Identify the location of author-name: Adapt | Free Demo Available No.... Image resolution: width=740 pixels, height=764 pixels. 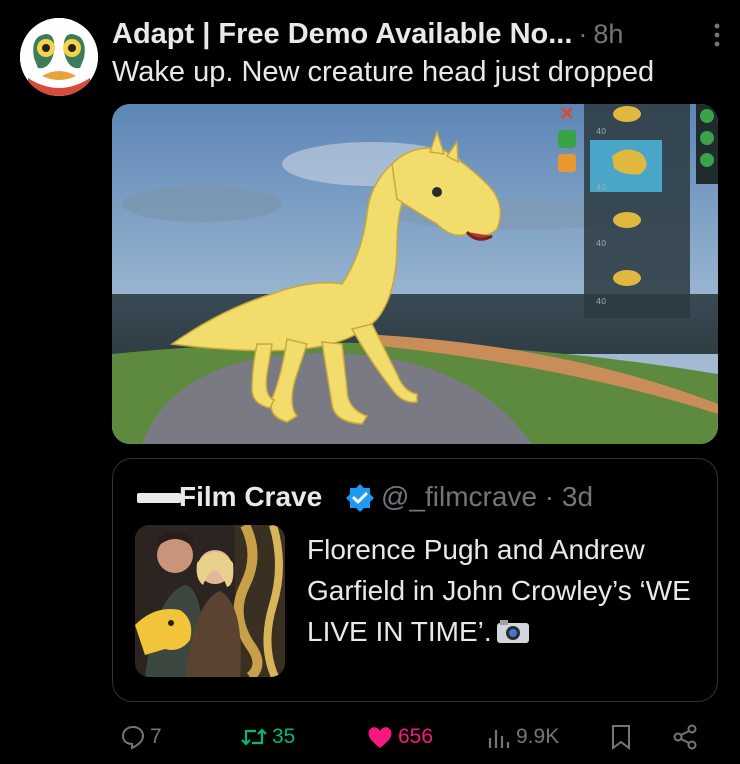
(342, 34).